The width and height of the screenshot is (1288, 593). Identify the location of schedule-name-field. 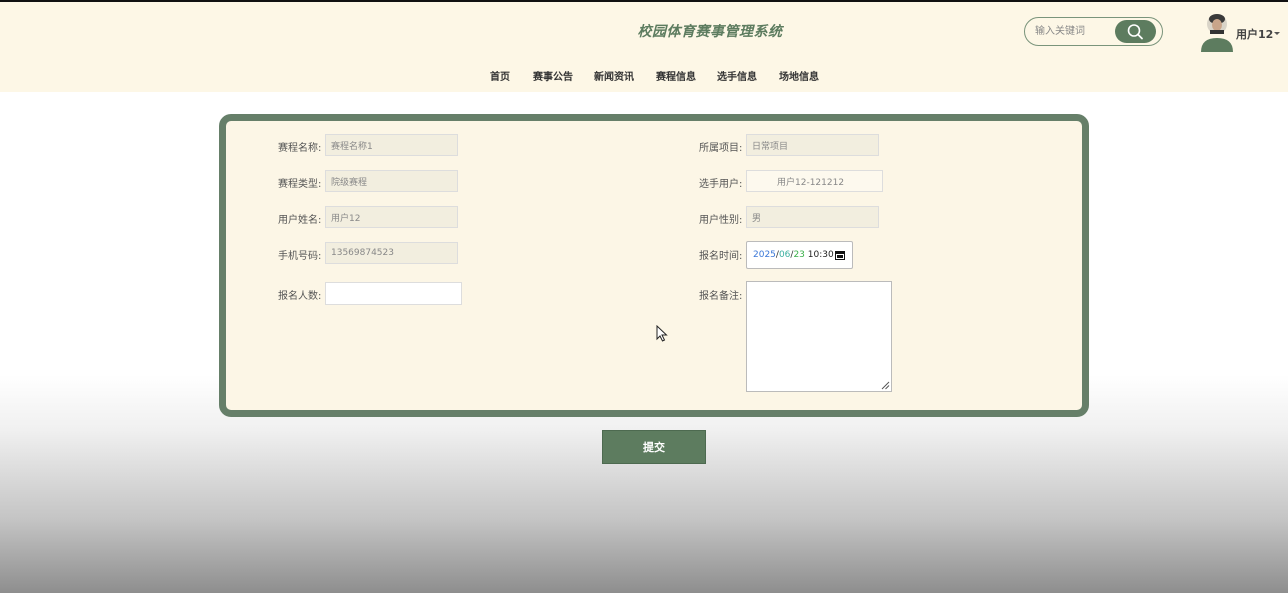
(391, 145).